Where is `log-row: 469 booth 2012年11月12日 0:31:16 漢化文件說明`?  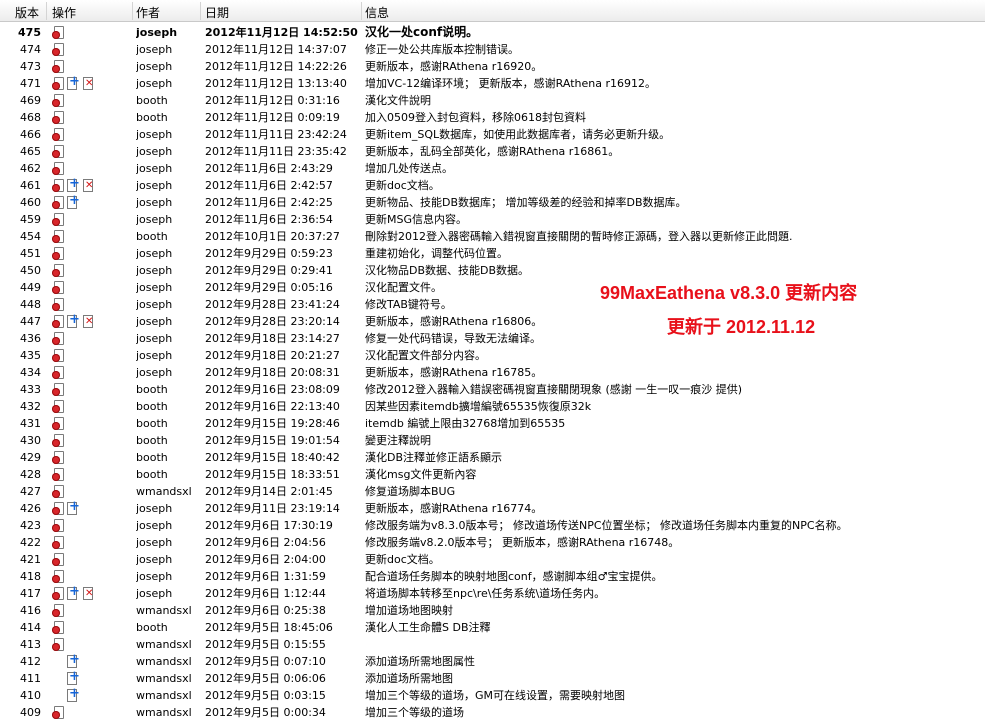 log-row: 469 booth 2012年11月12日 0:31:16 漢化文件說明 is located at coordinates (492, 100).